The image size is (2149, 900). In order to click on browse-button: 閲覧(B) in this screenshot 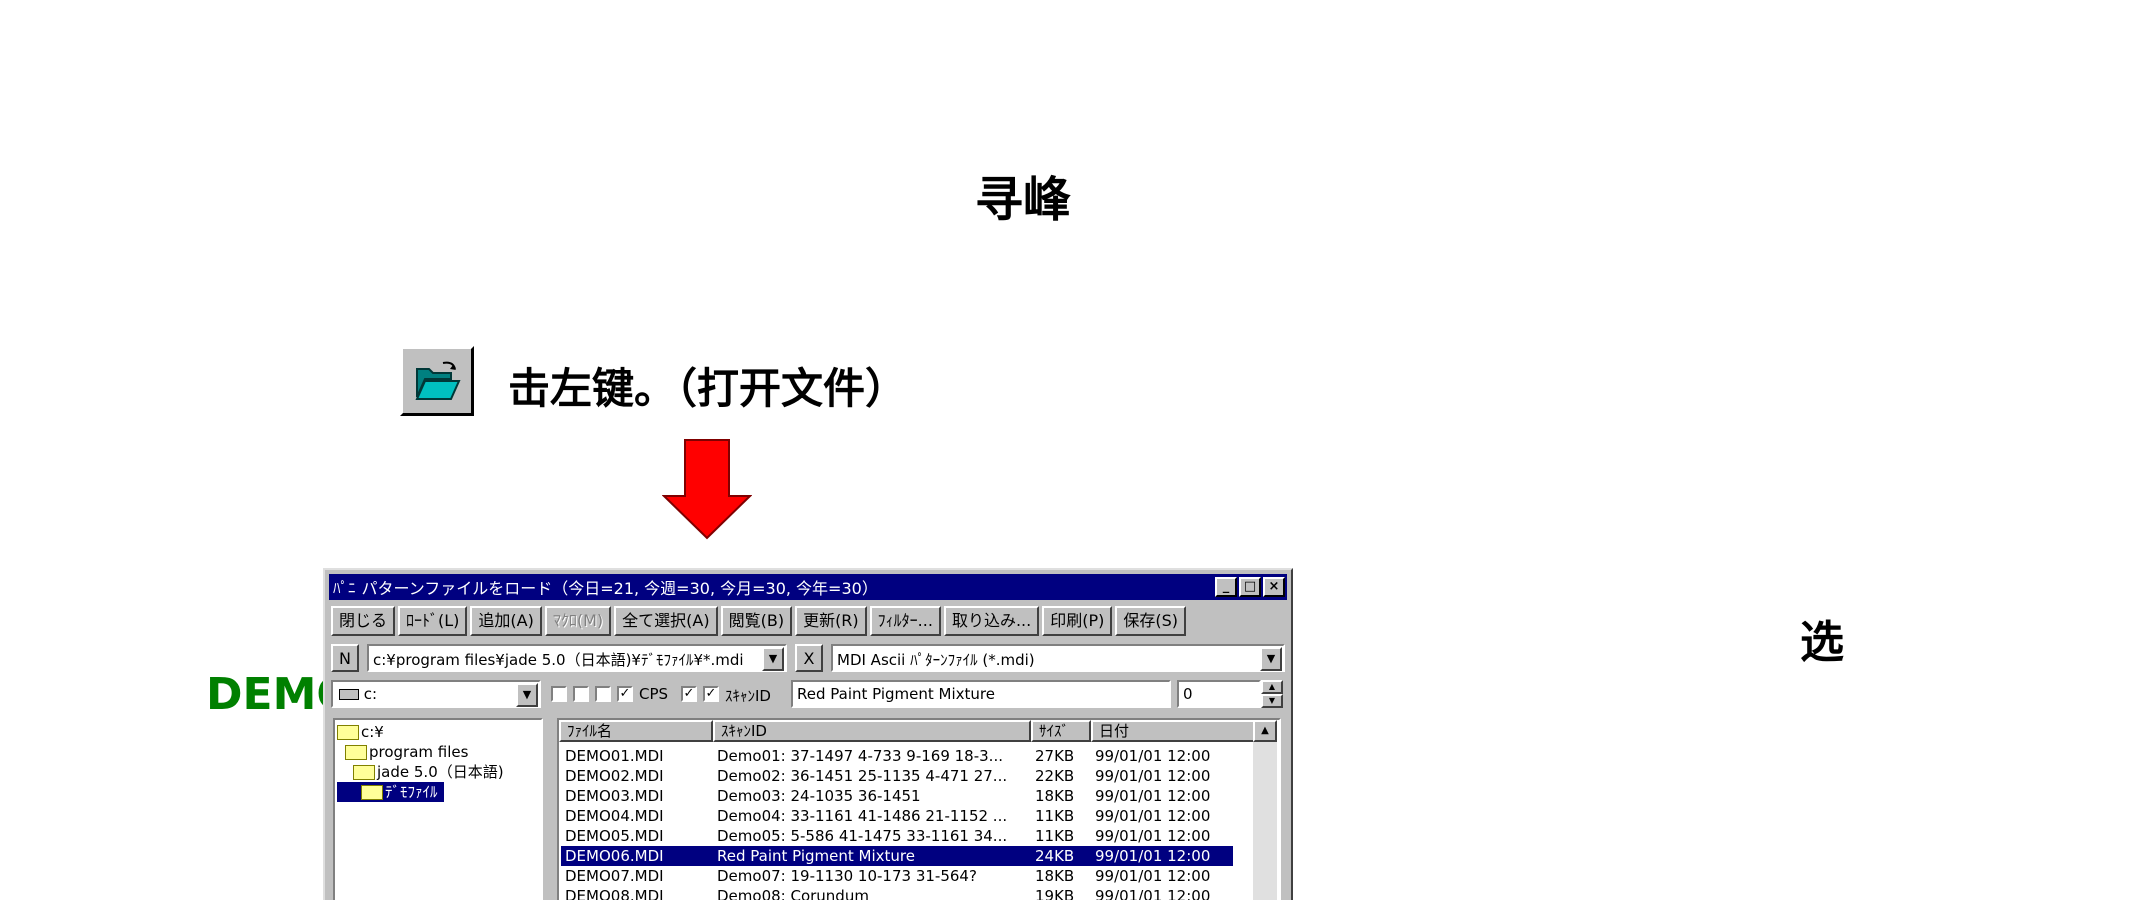, I will do `click(756, 621)`.